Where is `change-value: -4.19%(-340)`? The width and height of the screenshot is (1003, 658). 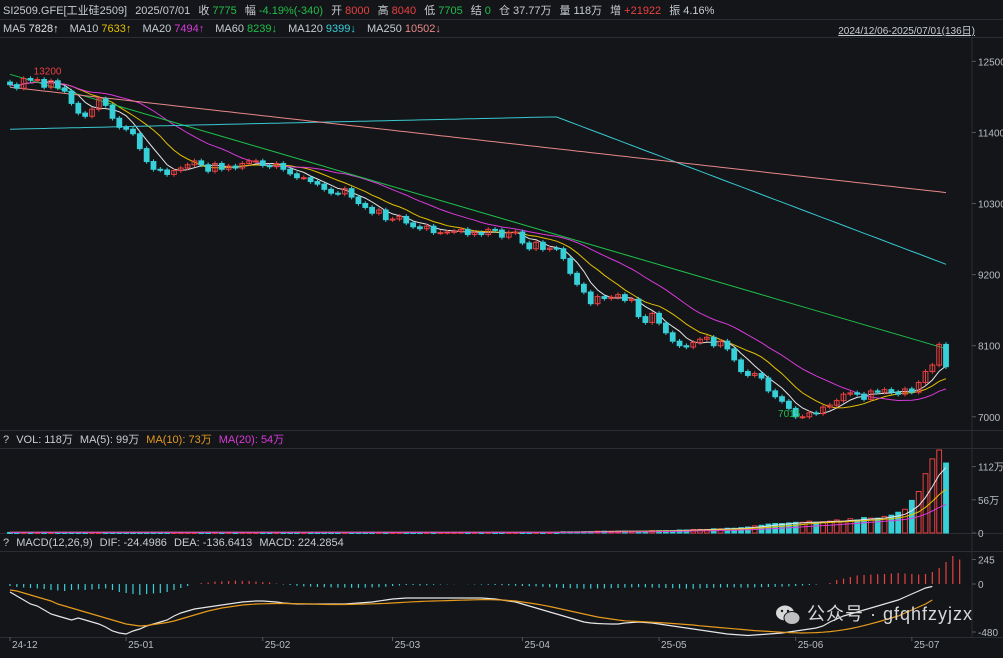 change-value: -4.19%(-340) is located at coordinates (291, 11).